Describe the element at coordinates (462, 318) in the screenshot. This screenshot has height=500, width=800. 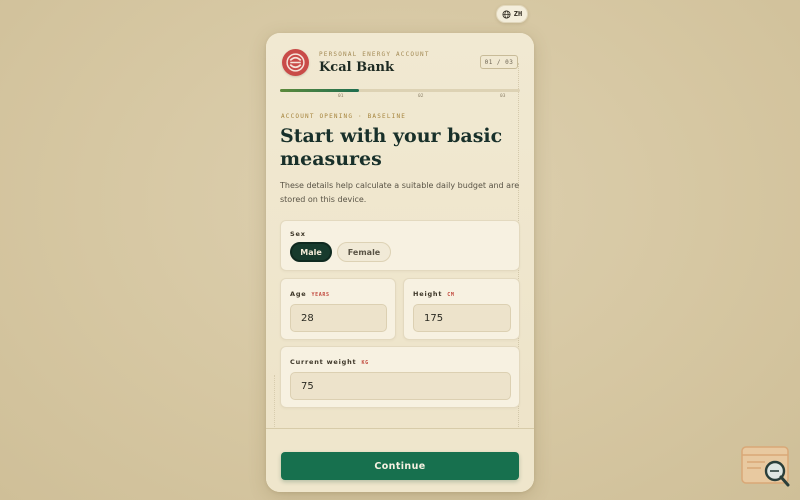
I see `height-input: 175` at that location.